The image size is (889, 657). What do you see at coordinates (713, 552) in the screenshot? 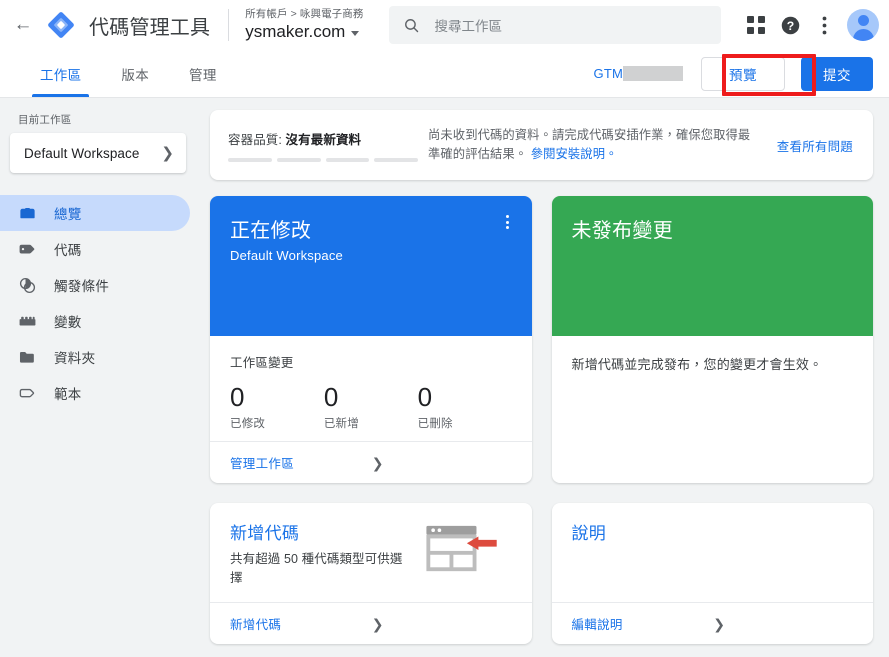
I see `description-card-body: 說明` at bounding box center [713, 552].